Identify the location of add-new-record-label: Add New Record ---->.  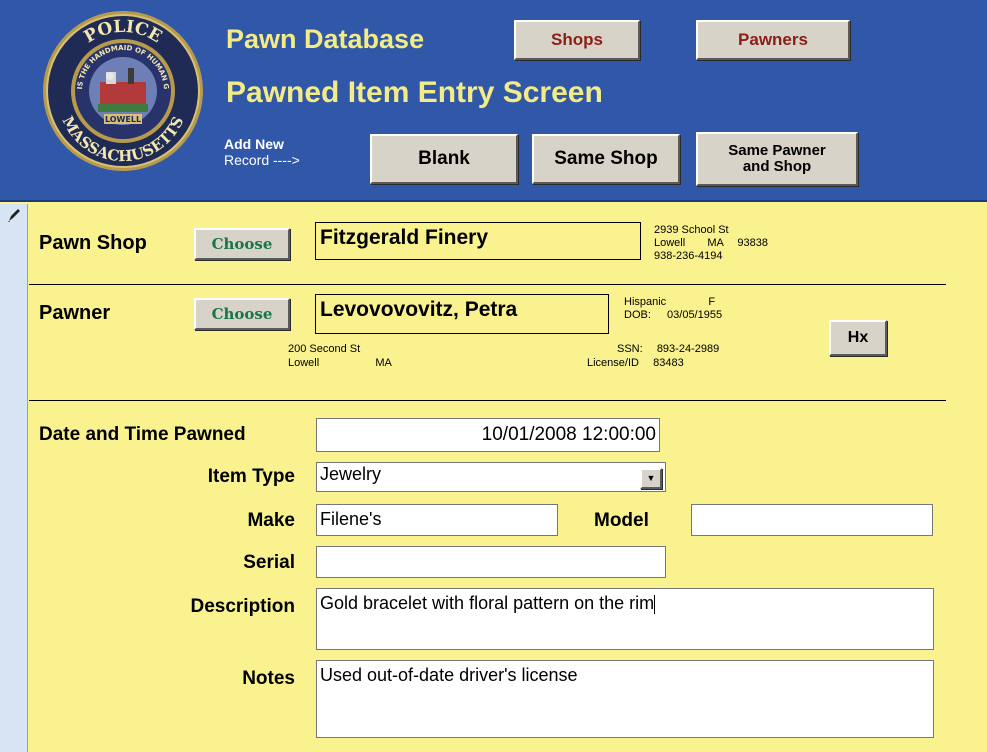
(262, 152).